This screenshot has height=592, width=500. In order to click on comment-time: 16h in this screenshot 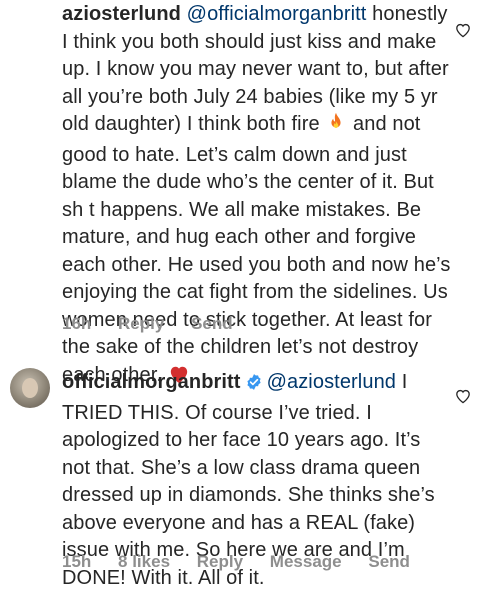, I will do `click(77, 323)`.